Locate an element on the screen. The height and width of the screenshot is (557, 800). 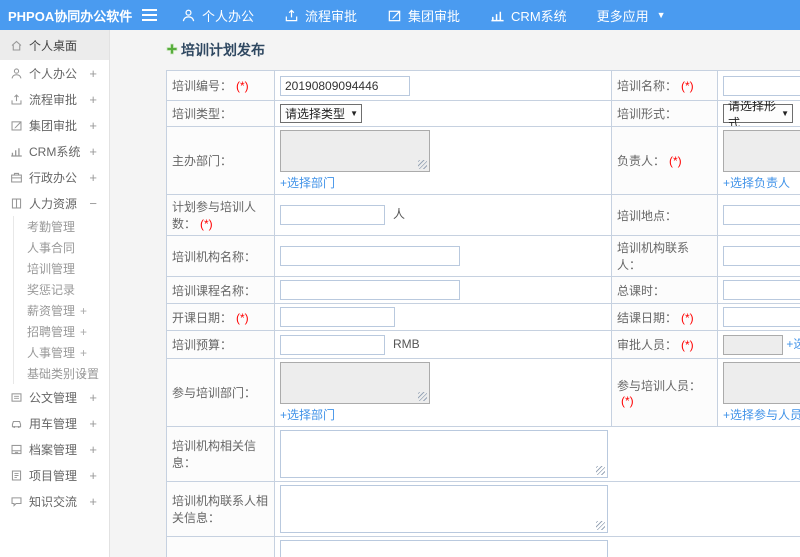
field-label: 参与培训人员： is located at coordinates (659, 386).